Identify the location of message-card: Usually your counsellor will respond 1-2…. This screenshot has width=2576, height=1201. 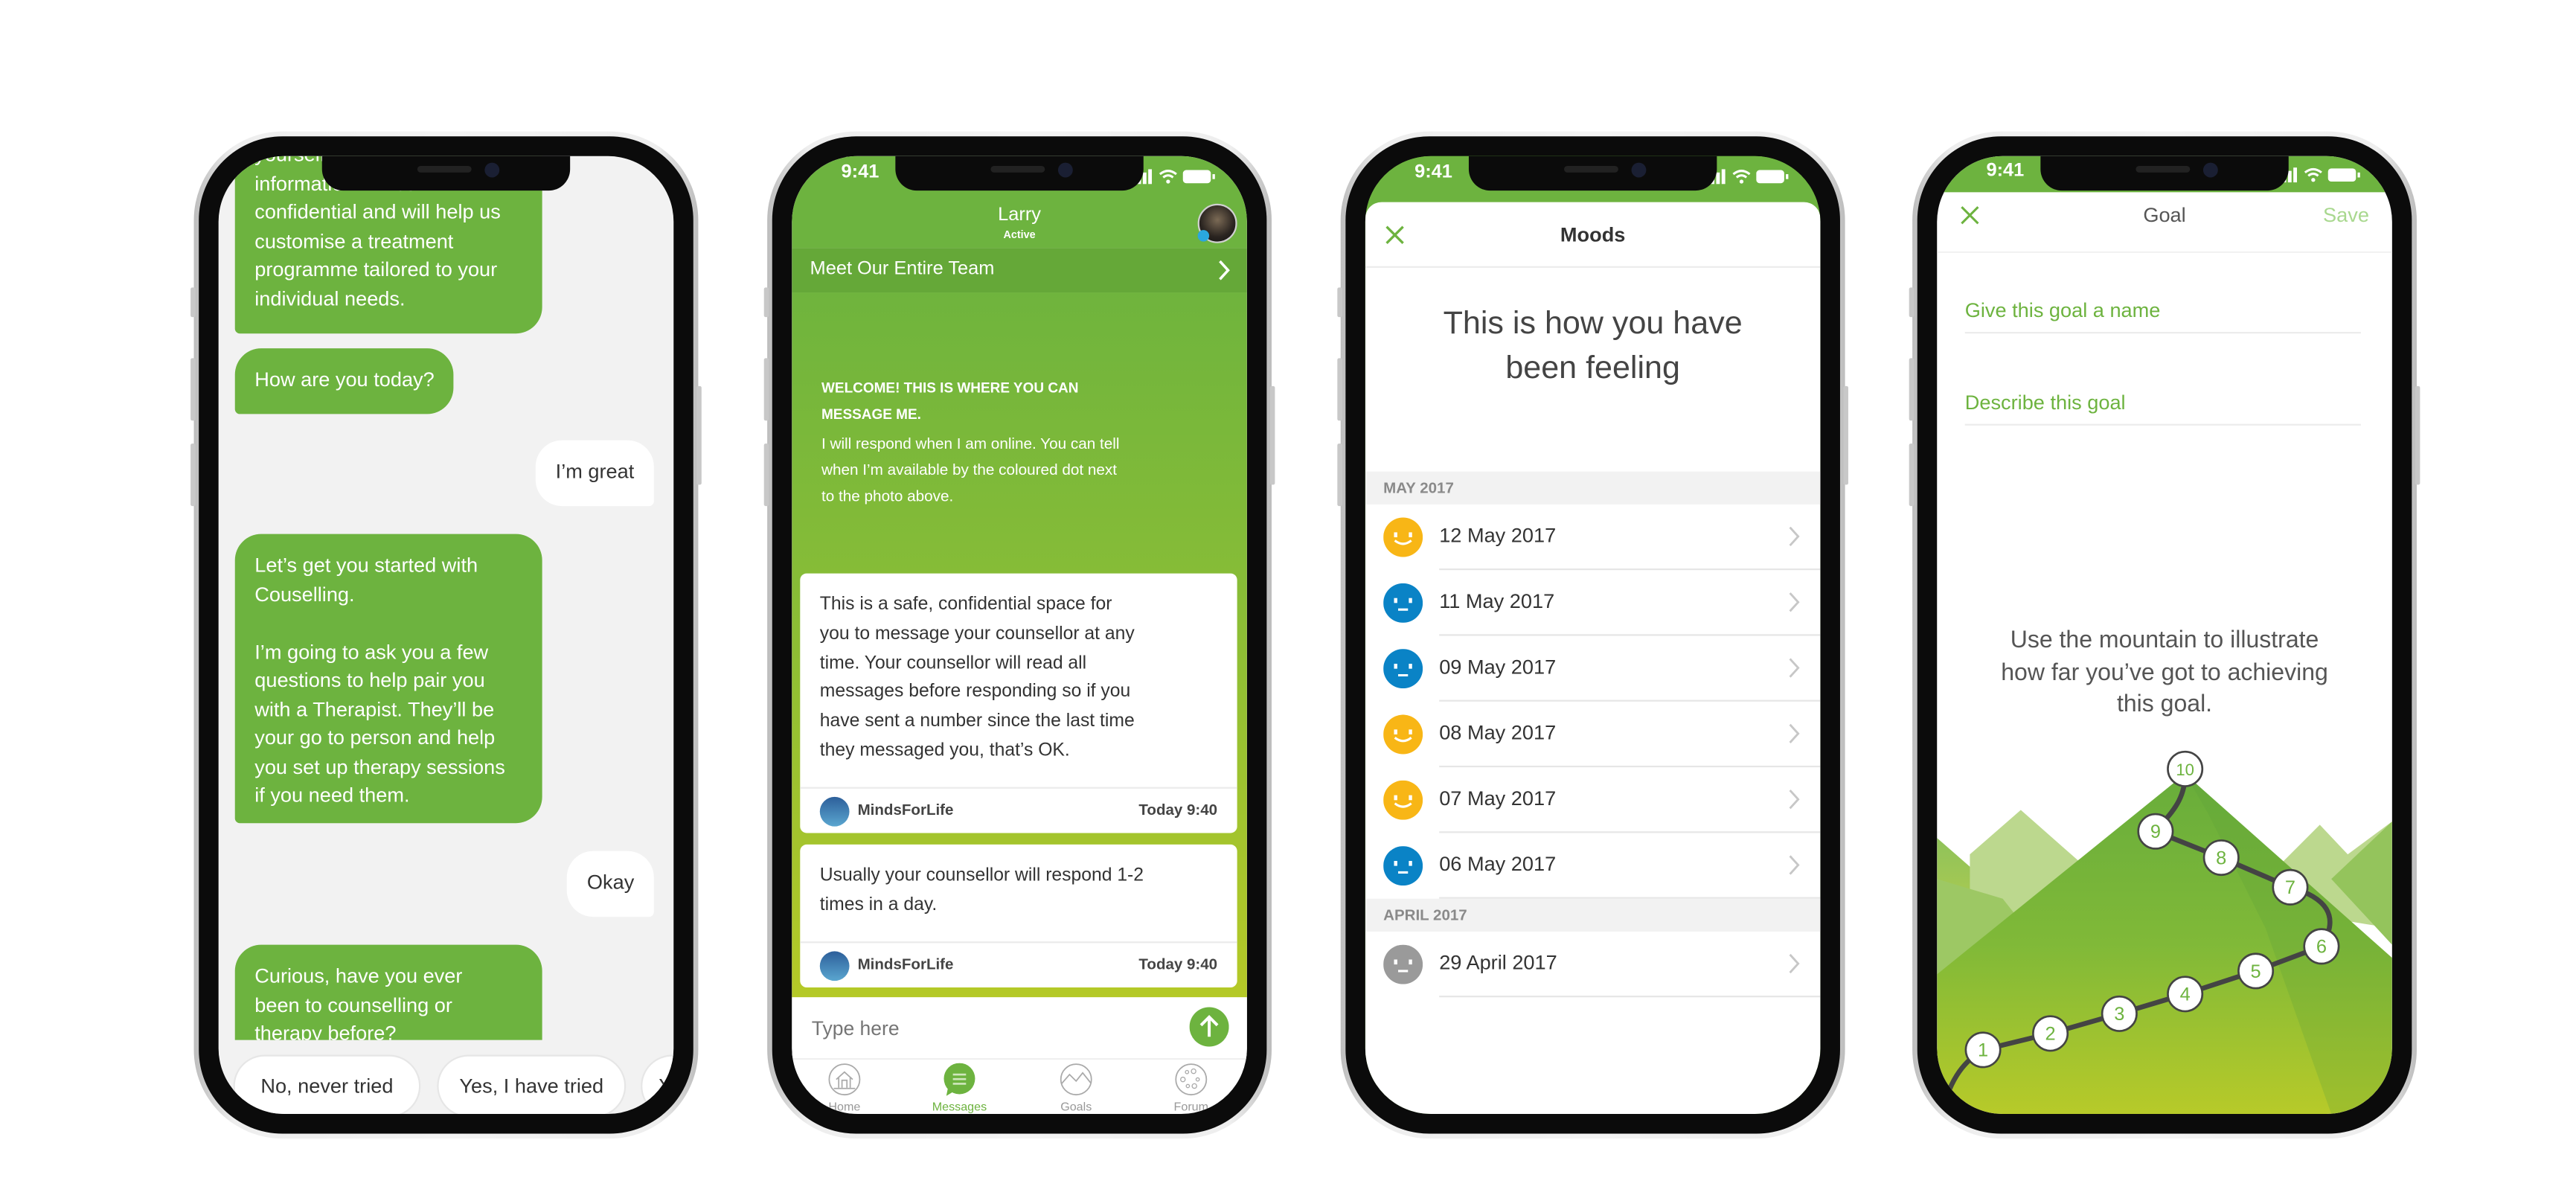
(1018, 916).